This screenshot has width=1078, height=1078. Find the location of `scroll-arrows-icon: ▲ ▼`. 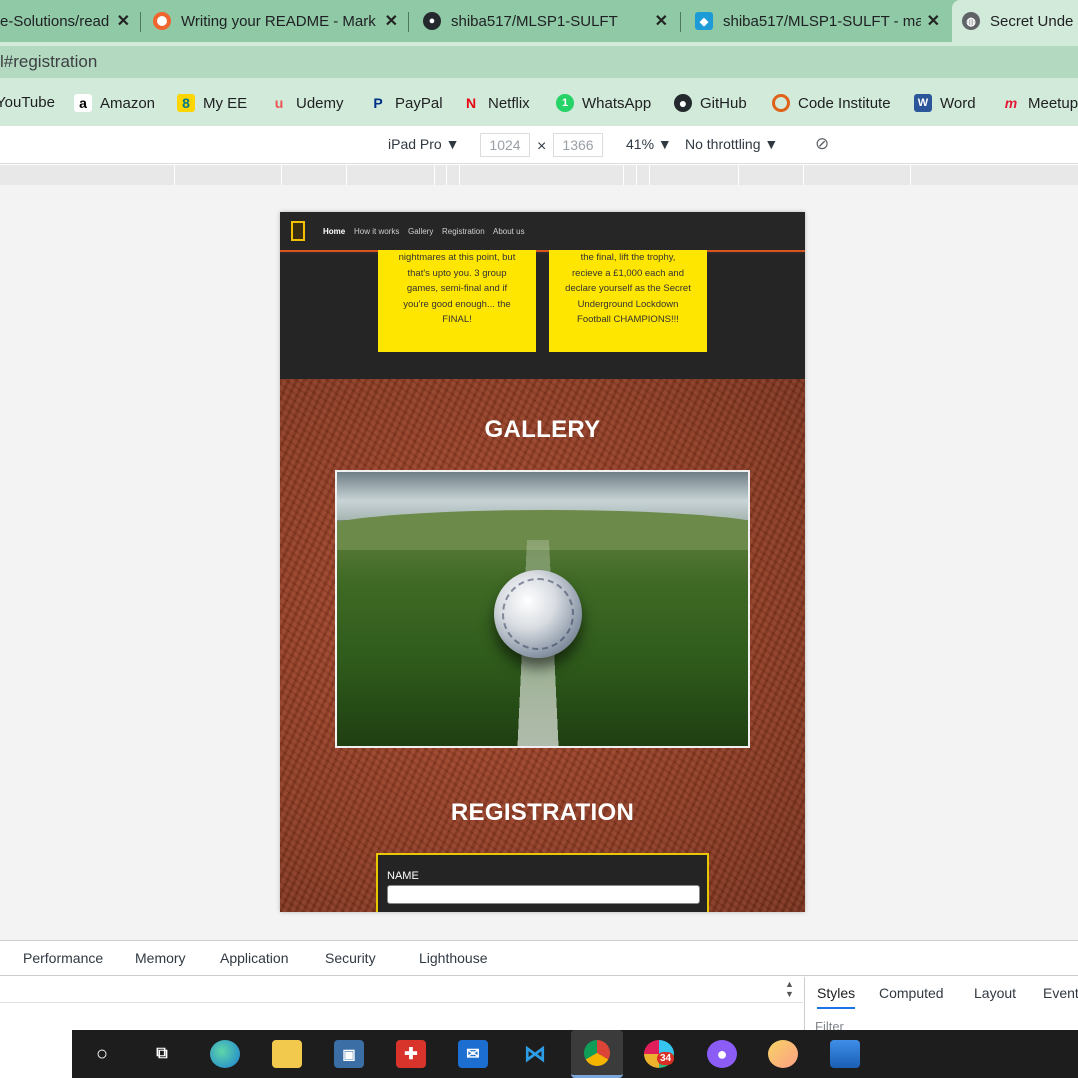

scroll-arrows-icon: ▲ ▼ is located at coordinates (789, 989).